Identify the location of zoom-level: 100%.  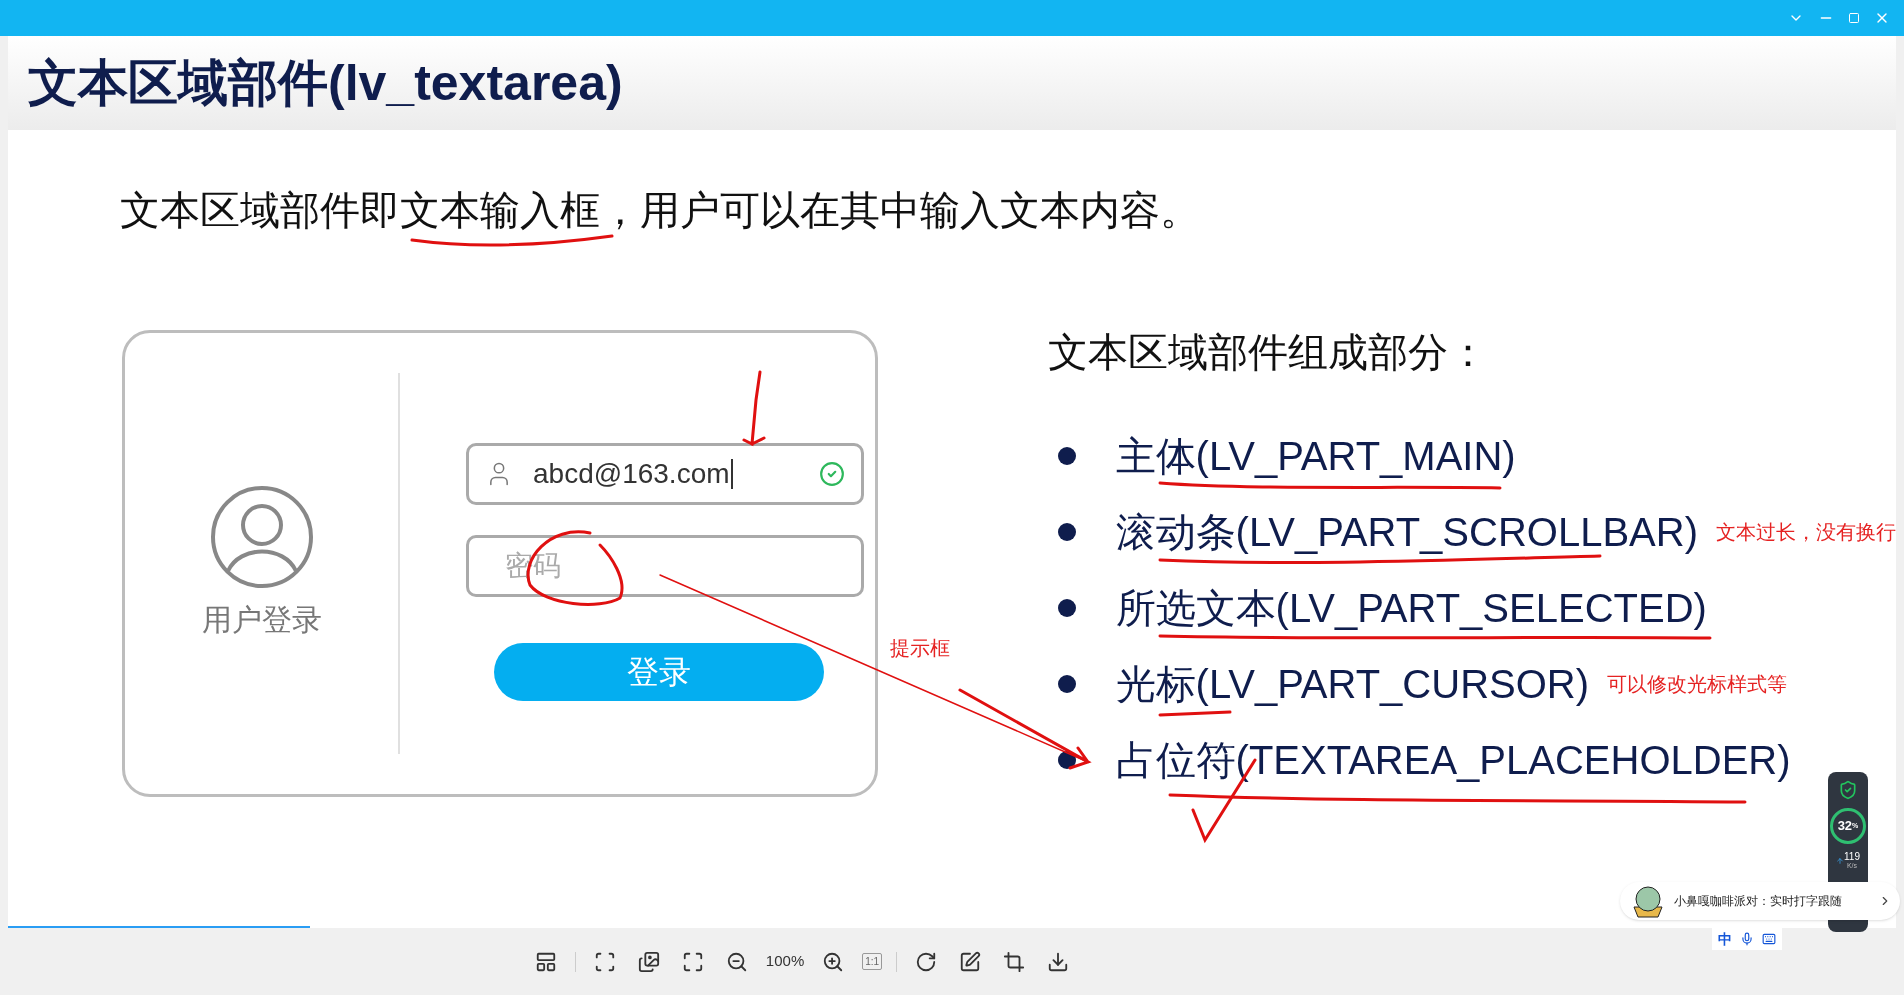
(785, 961).